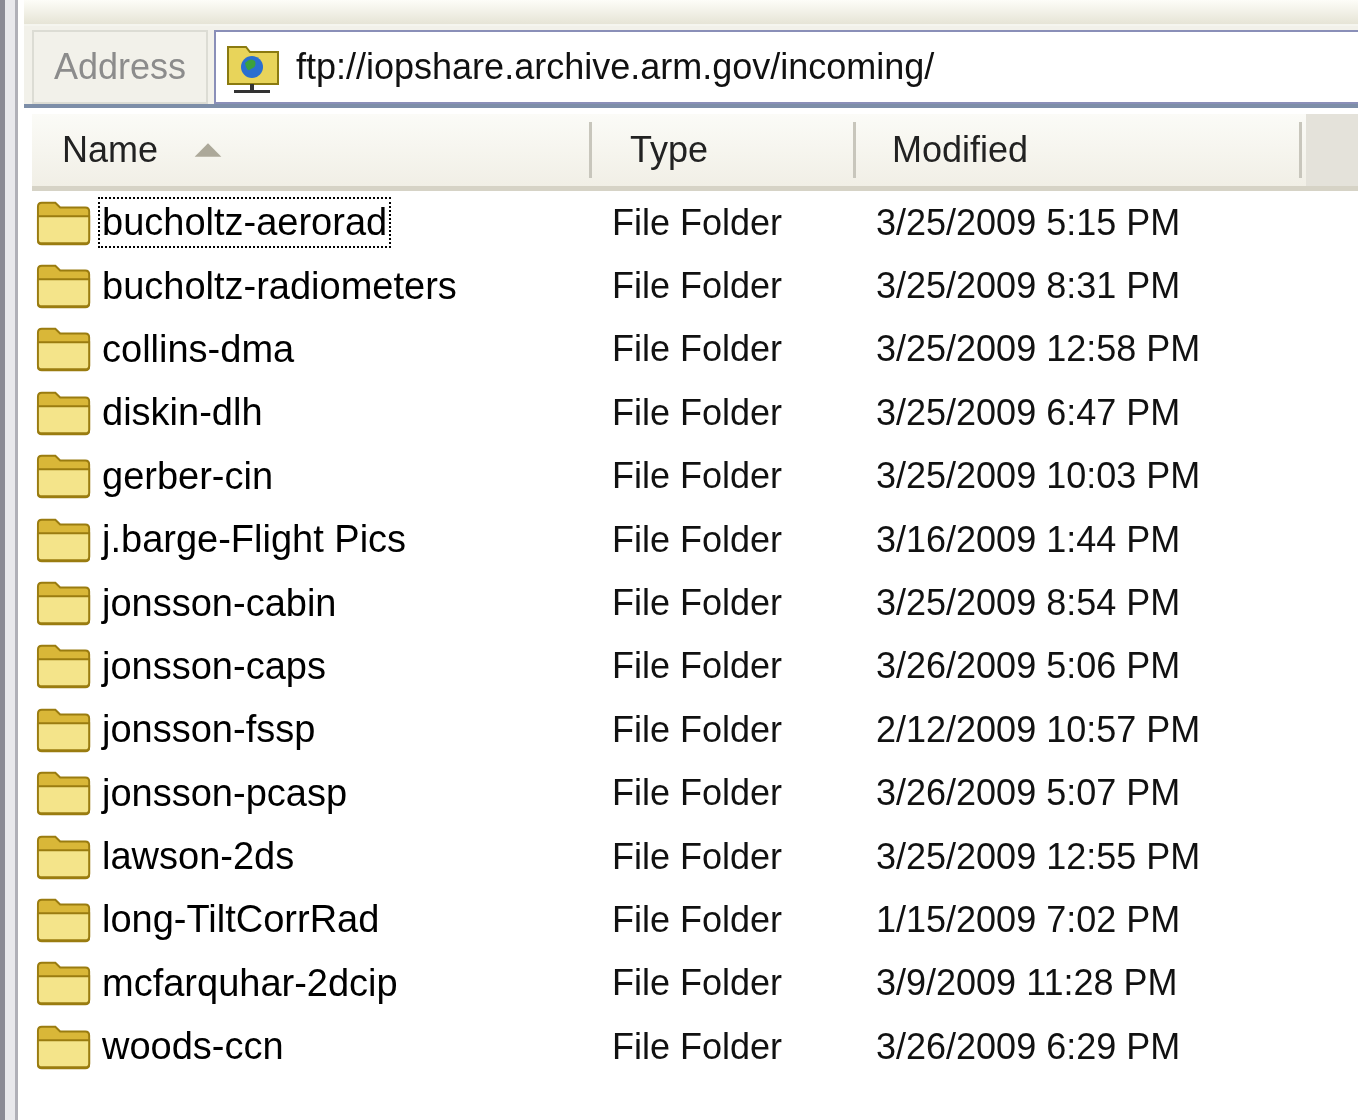 The height and width of the screenshot is (1120, 1358). Describe the element at coordinates (1332, 150) in the screenshot. I see `column-header-filler` at that location.